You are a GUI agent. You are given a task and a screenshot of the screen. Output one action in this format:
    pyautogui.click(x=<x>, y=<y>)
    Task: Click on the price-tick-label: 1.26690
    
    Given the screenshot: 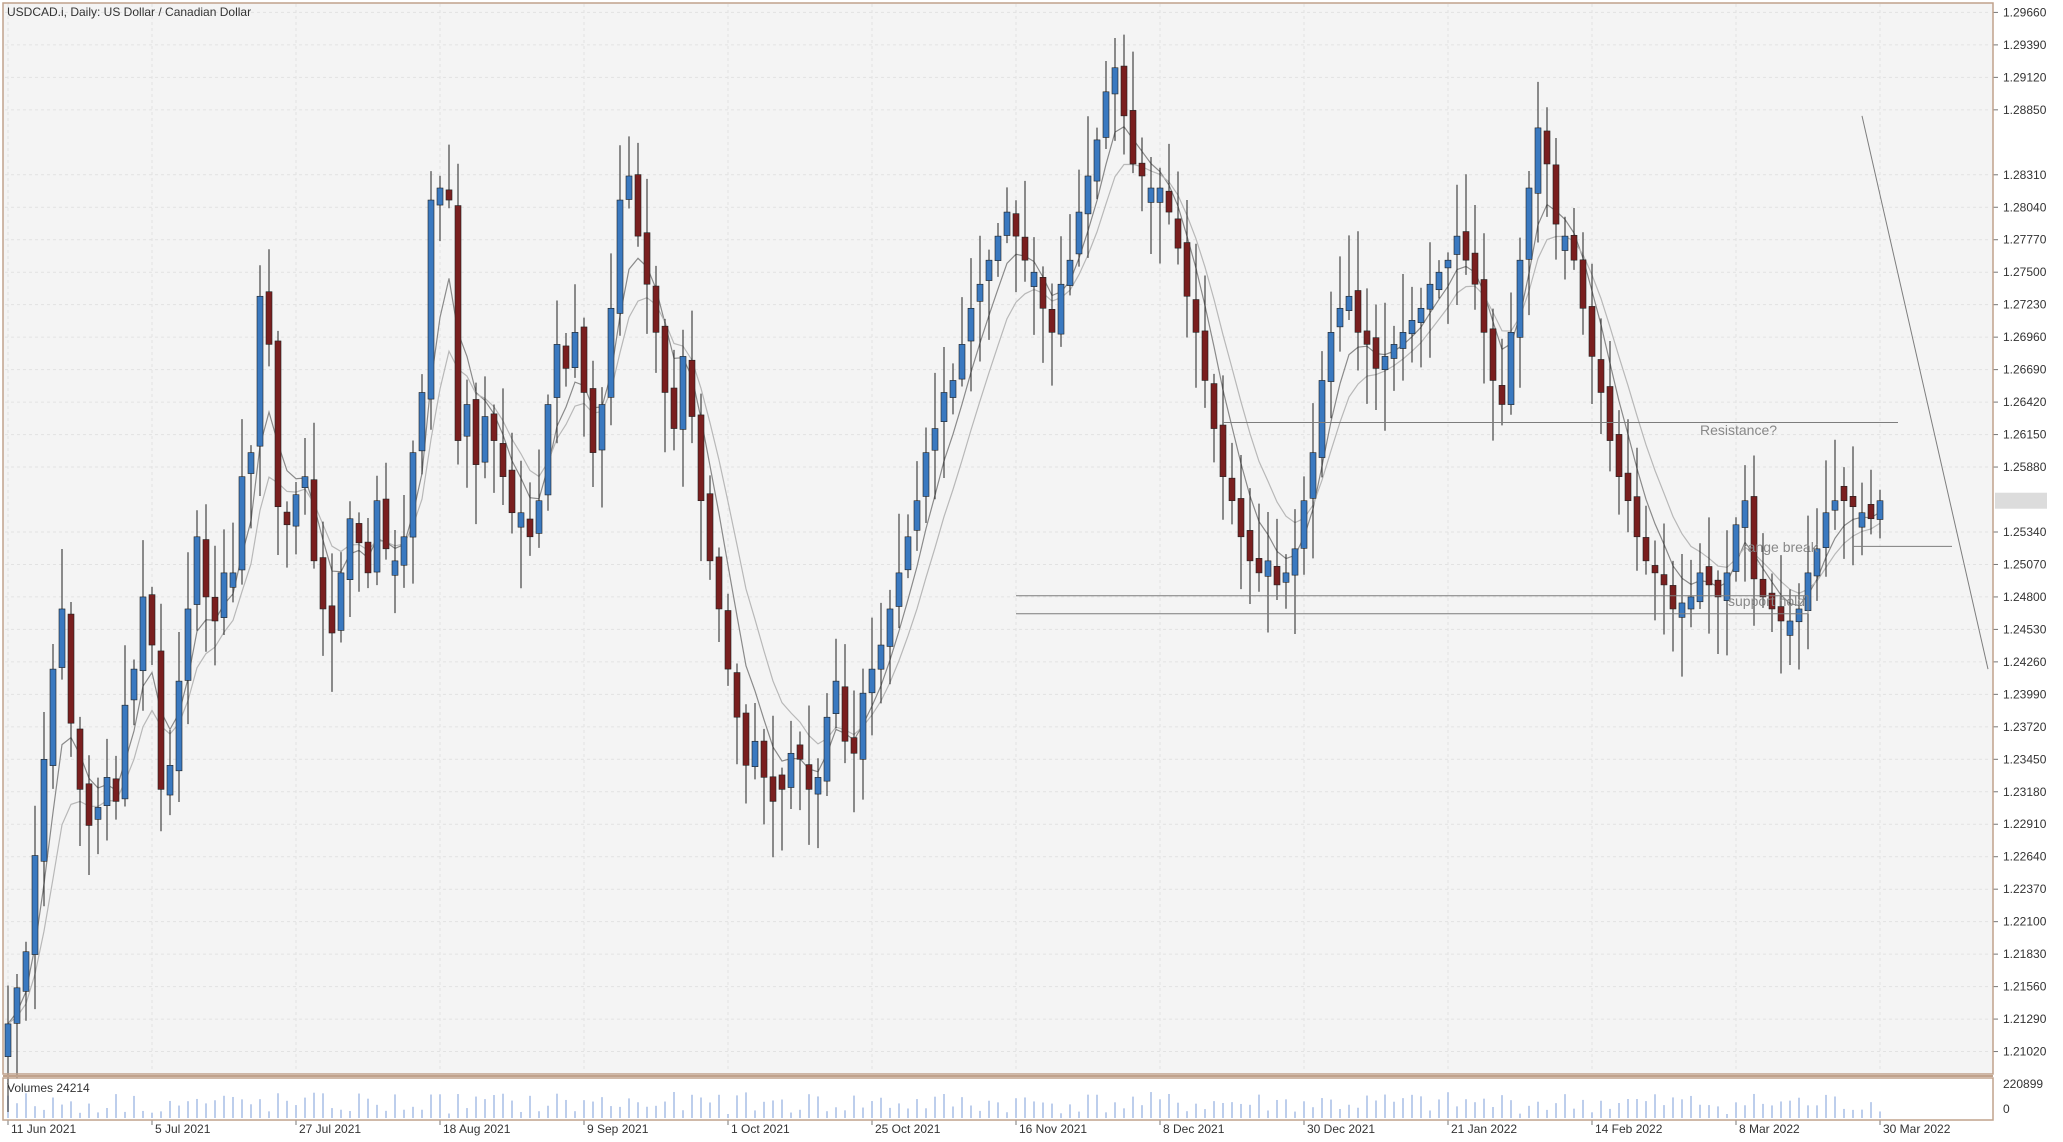 What is the action you would take?
    pyautogui.click(x=2025, y=370)
    